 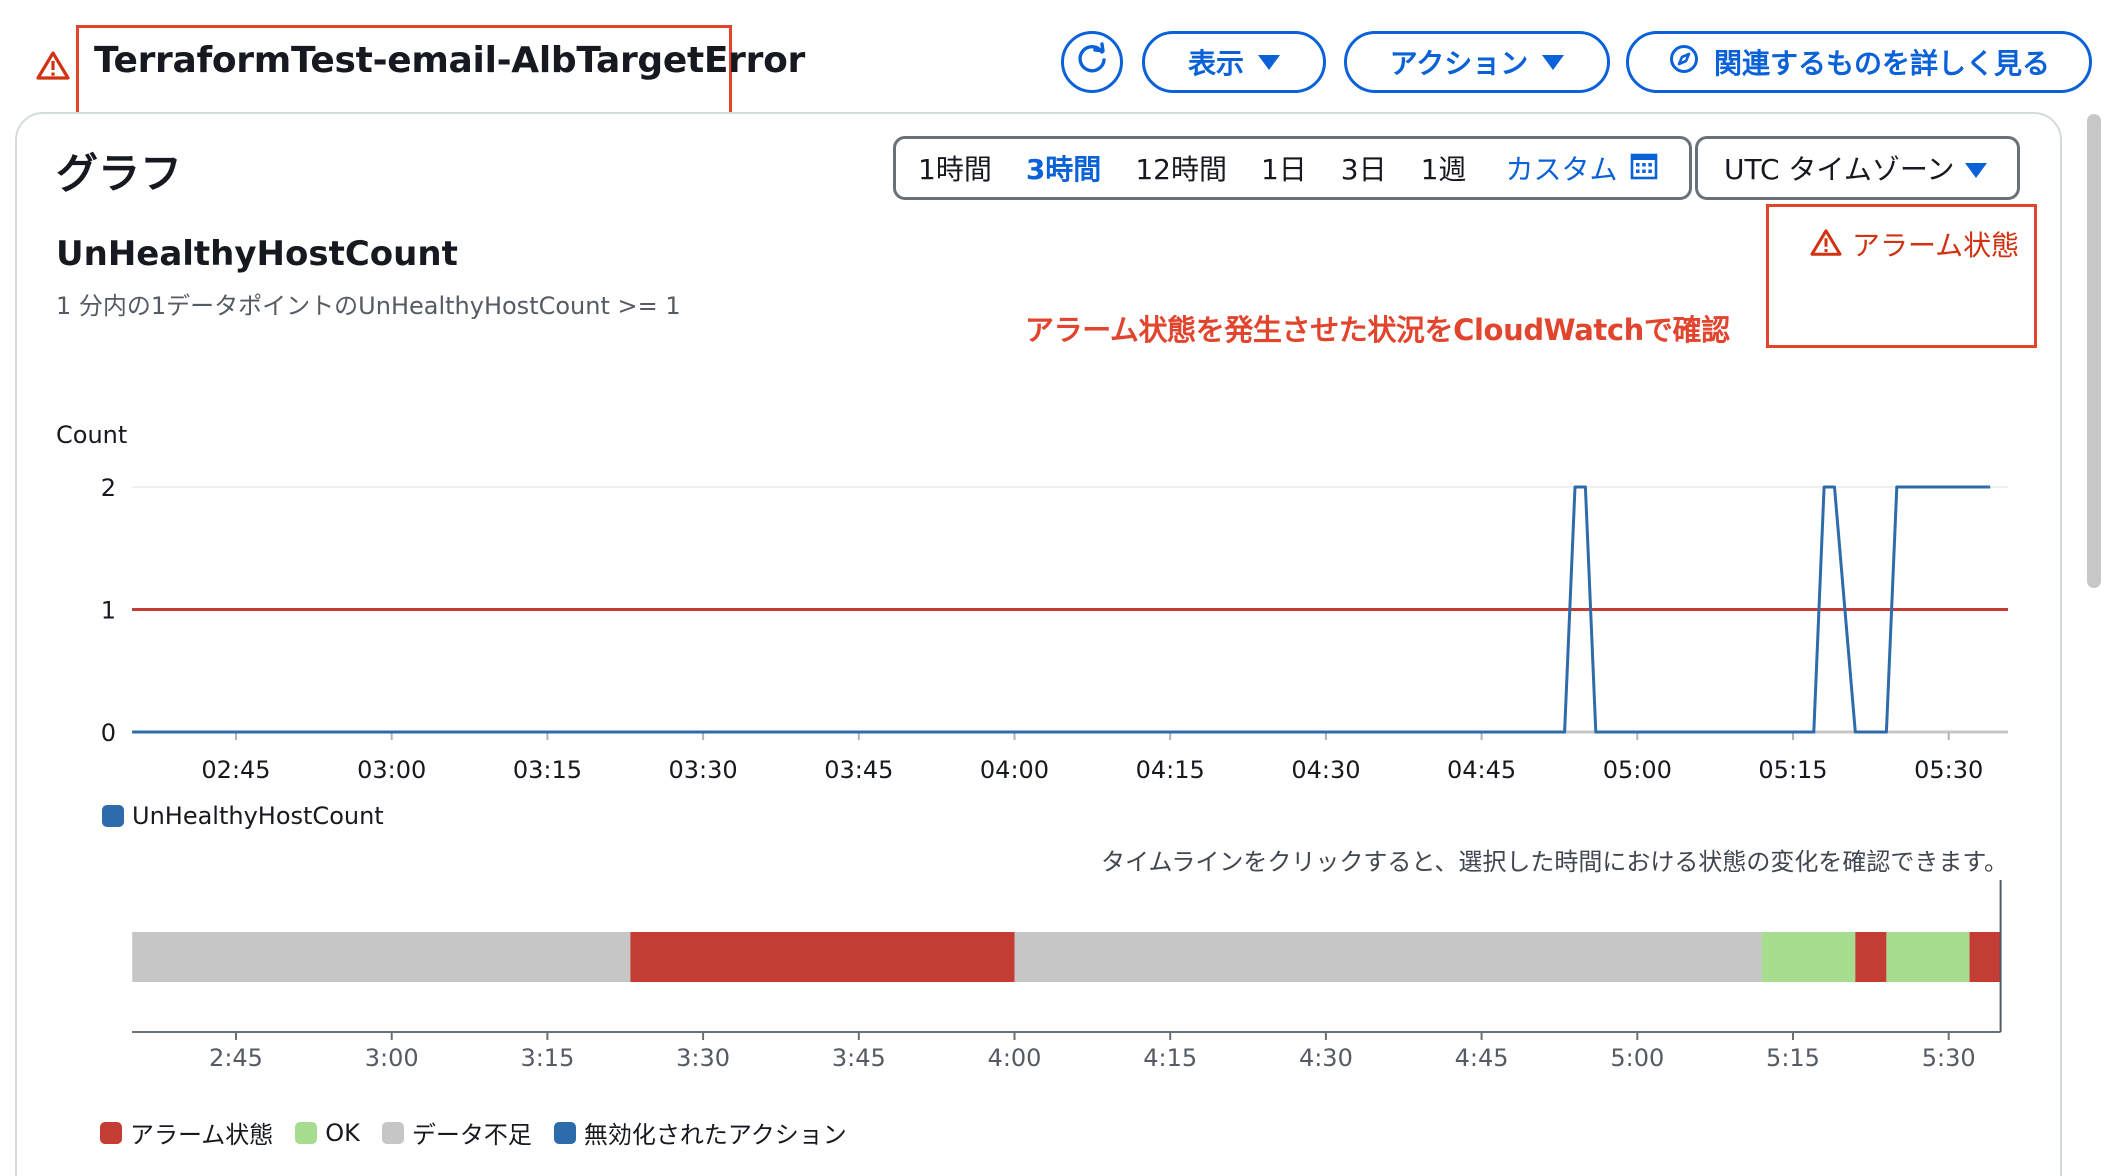 What do you see at coordinates (547, 1058) in the screenshot?
I see `timeline-tick-label: 3:15` at bounding box center [547, 1058].